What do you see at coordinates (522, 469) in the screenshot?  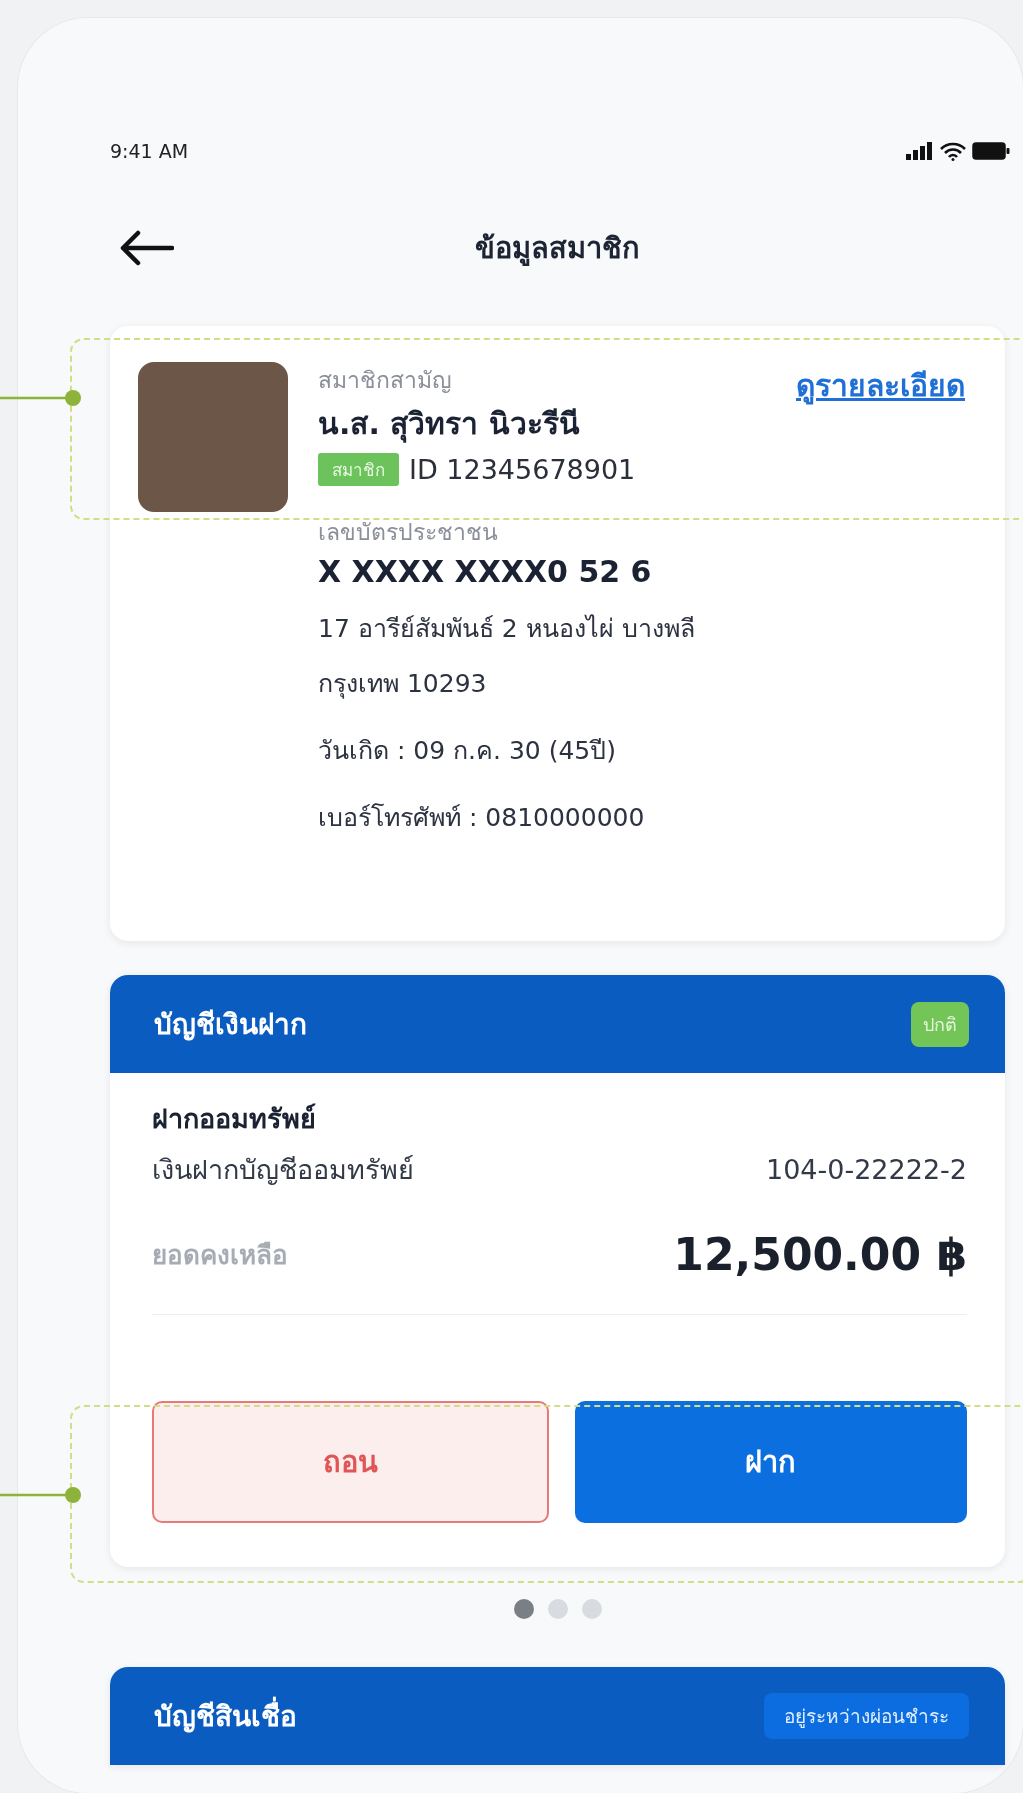 I see `member-id: ID 12345678901` at bounding box center [522, 469].